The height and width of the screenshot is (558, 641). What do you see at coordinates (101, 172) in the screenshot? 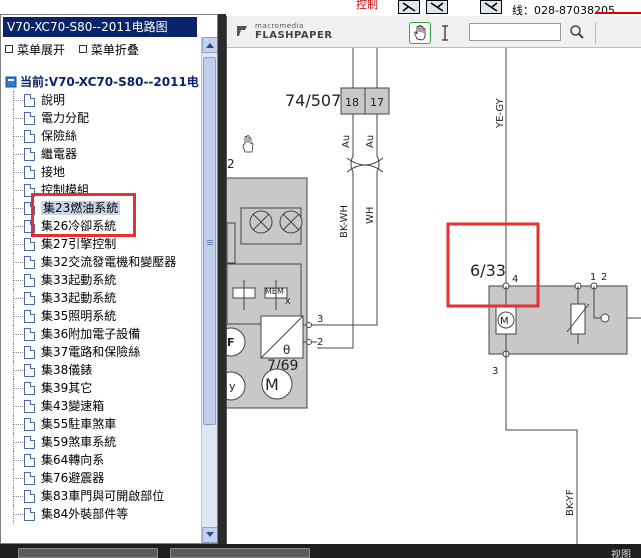
I see `tree-item: 接地` at bounding box center [101, 172].